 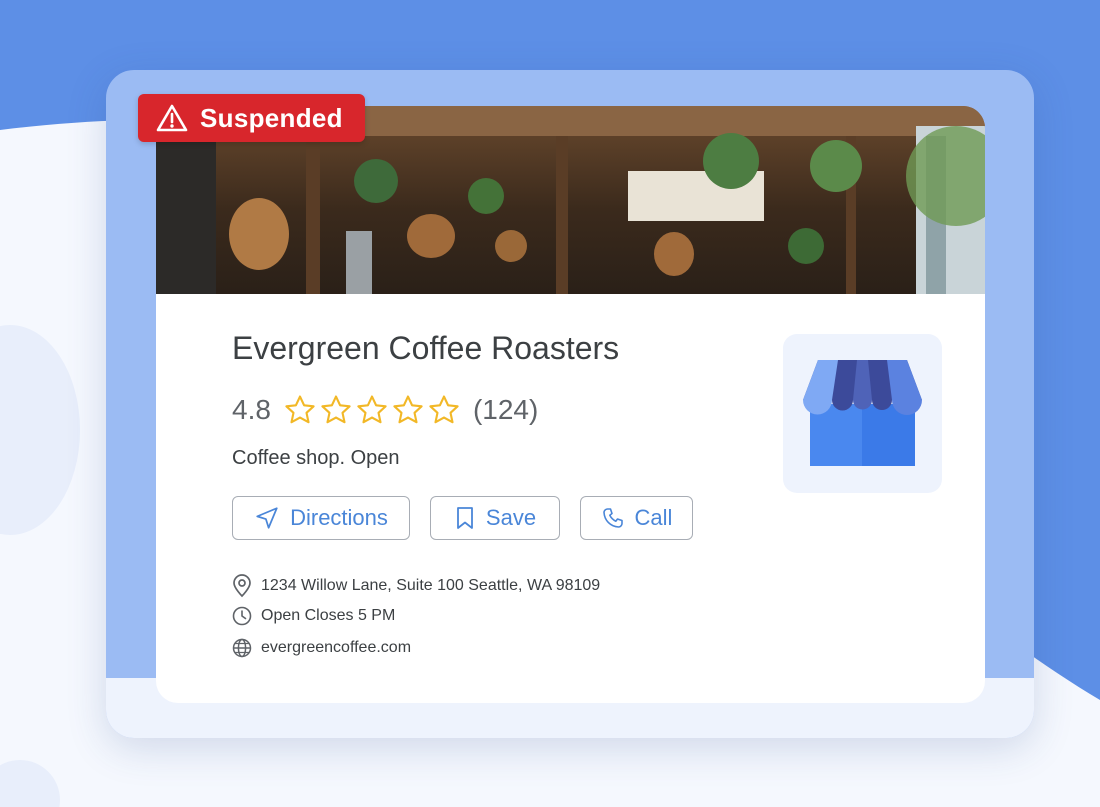 I want to click on globe-icon, so click(x=242, y=648).